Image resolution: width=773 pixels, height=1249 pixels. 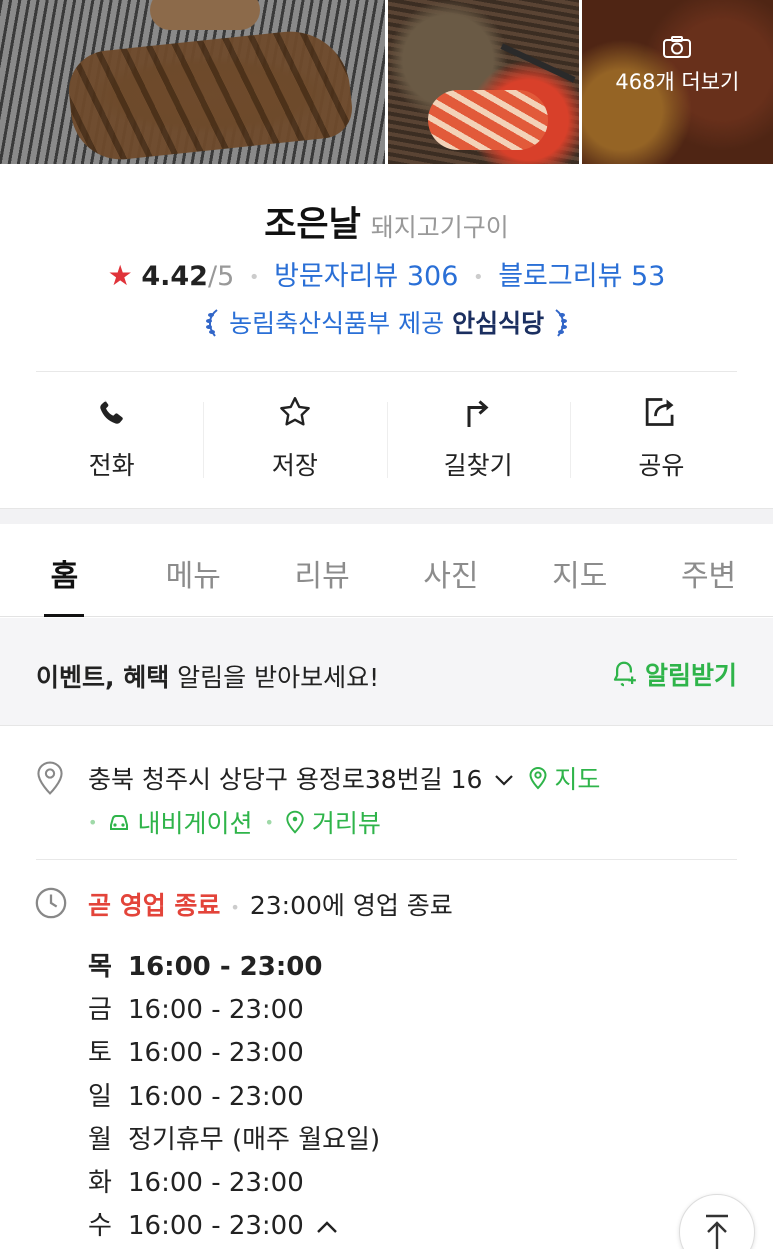 I want to click on address-text: 충북 청주시 상당구 용정로38번길 16, so click(x=285, y=779).